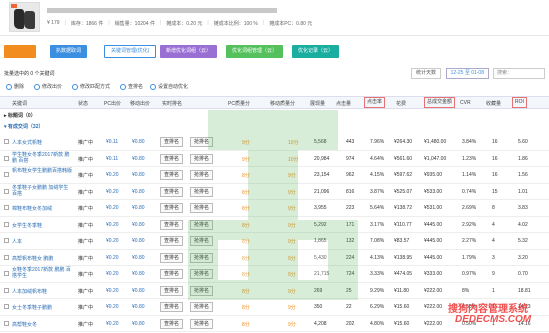 The width and height of the screenshot is (549, 333). I want to click on keyword-link: 棉鞋布鞋女冬加绒, so click(43, 208).